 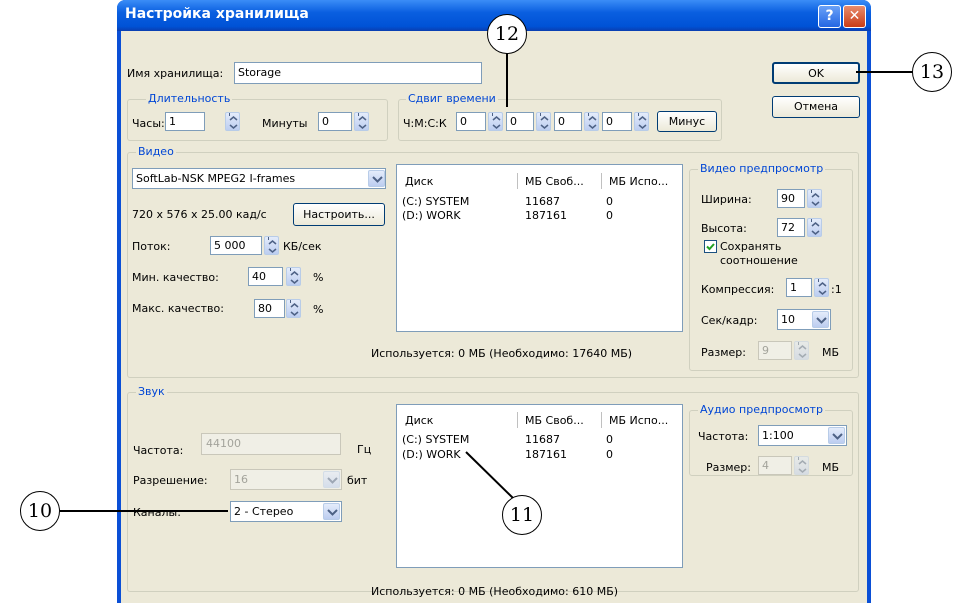 What do you see at coordinates (507, 34) in the screenshot?
I see `callout-12: 12` at bounding box center [507, 34].